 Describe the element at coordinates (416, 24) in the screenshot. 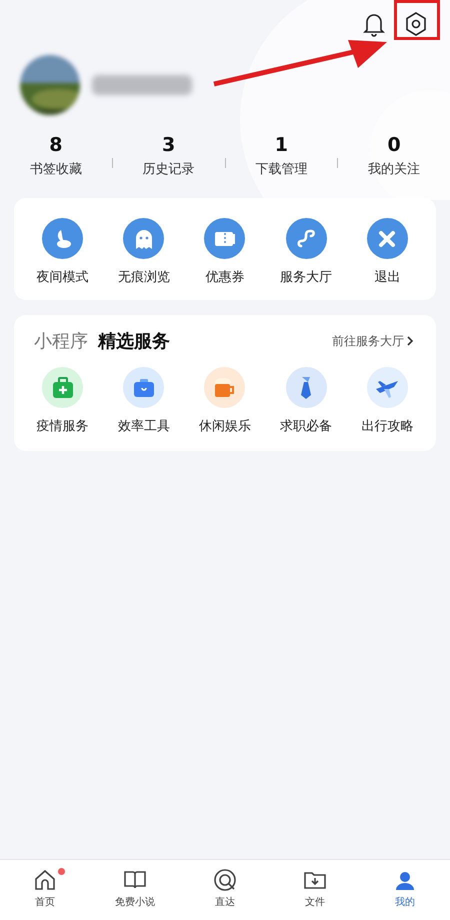

I see `settings-icon` at that location.